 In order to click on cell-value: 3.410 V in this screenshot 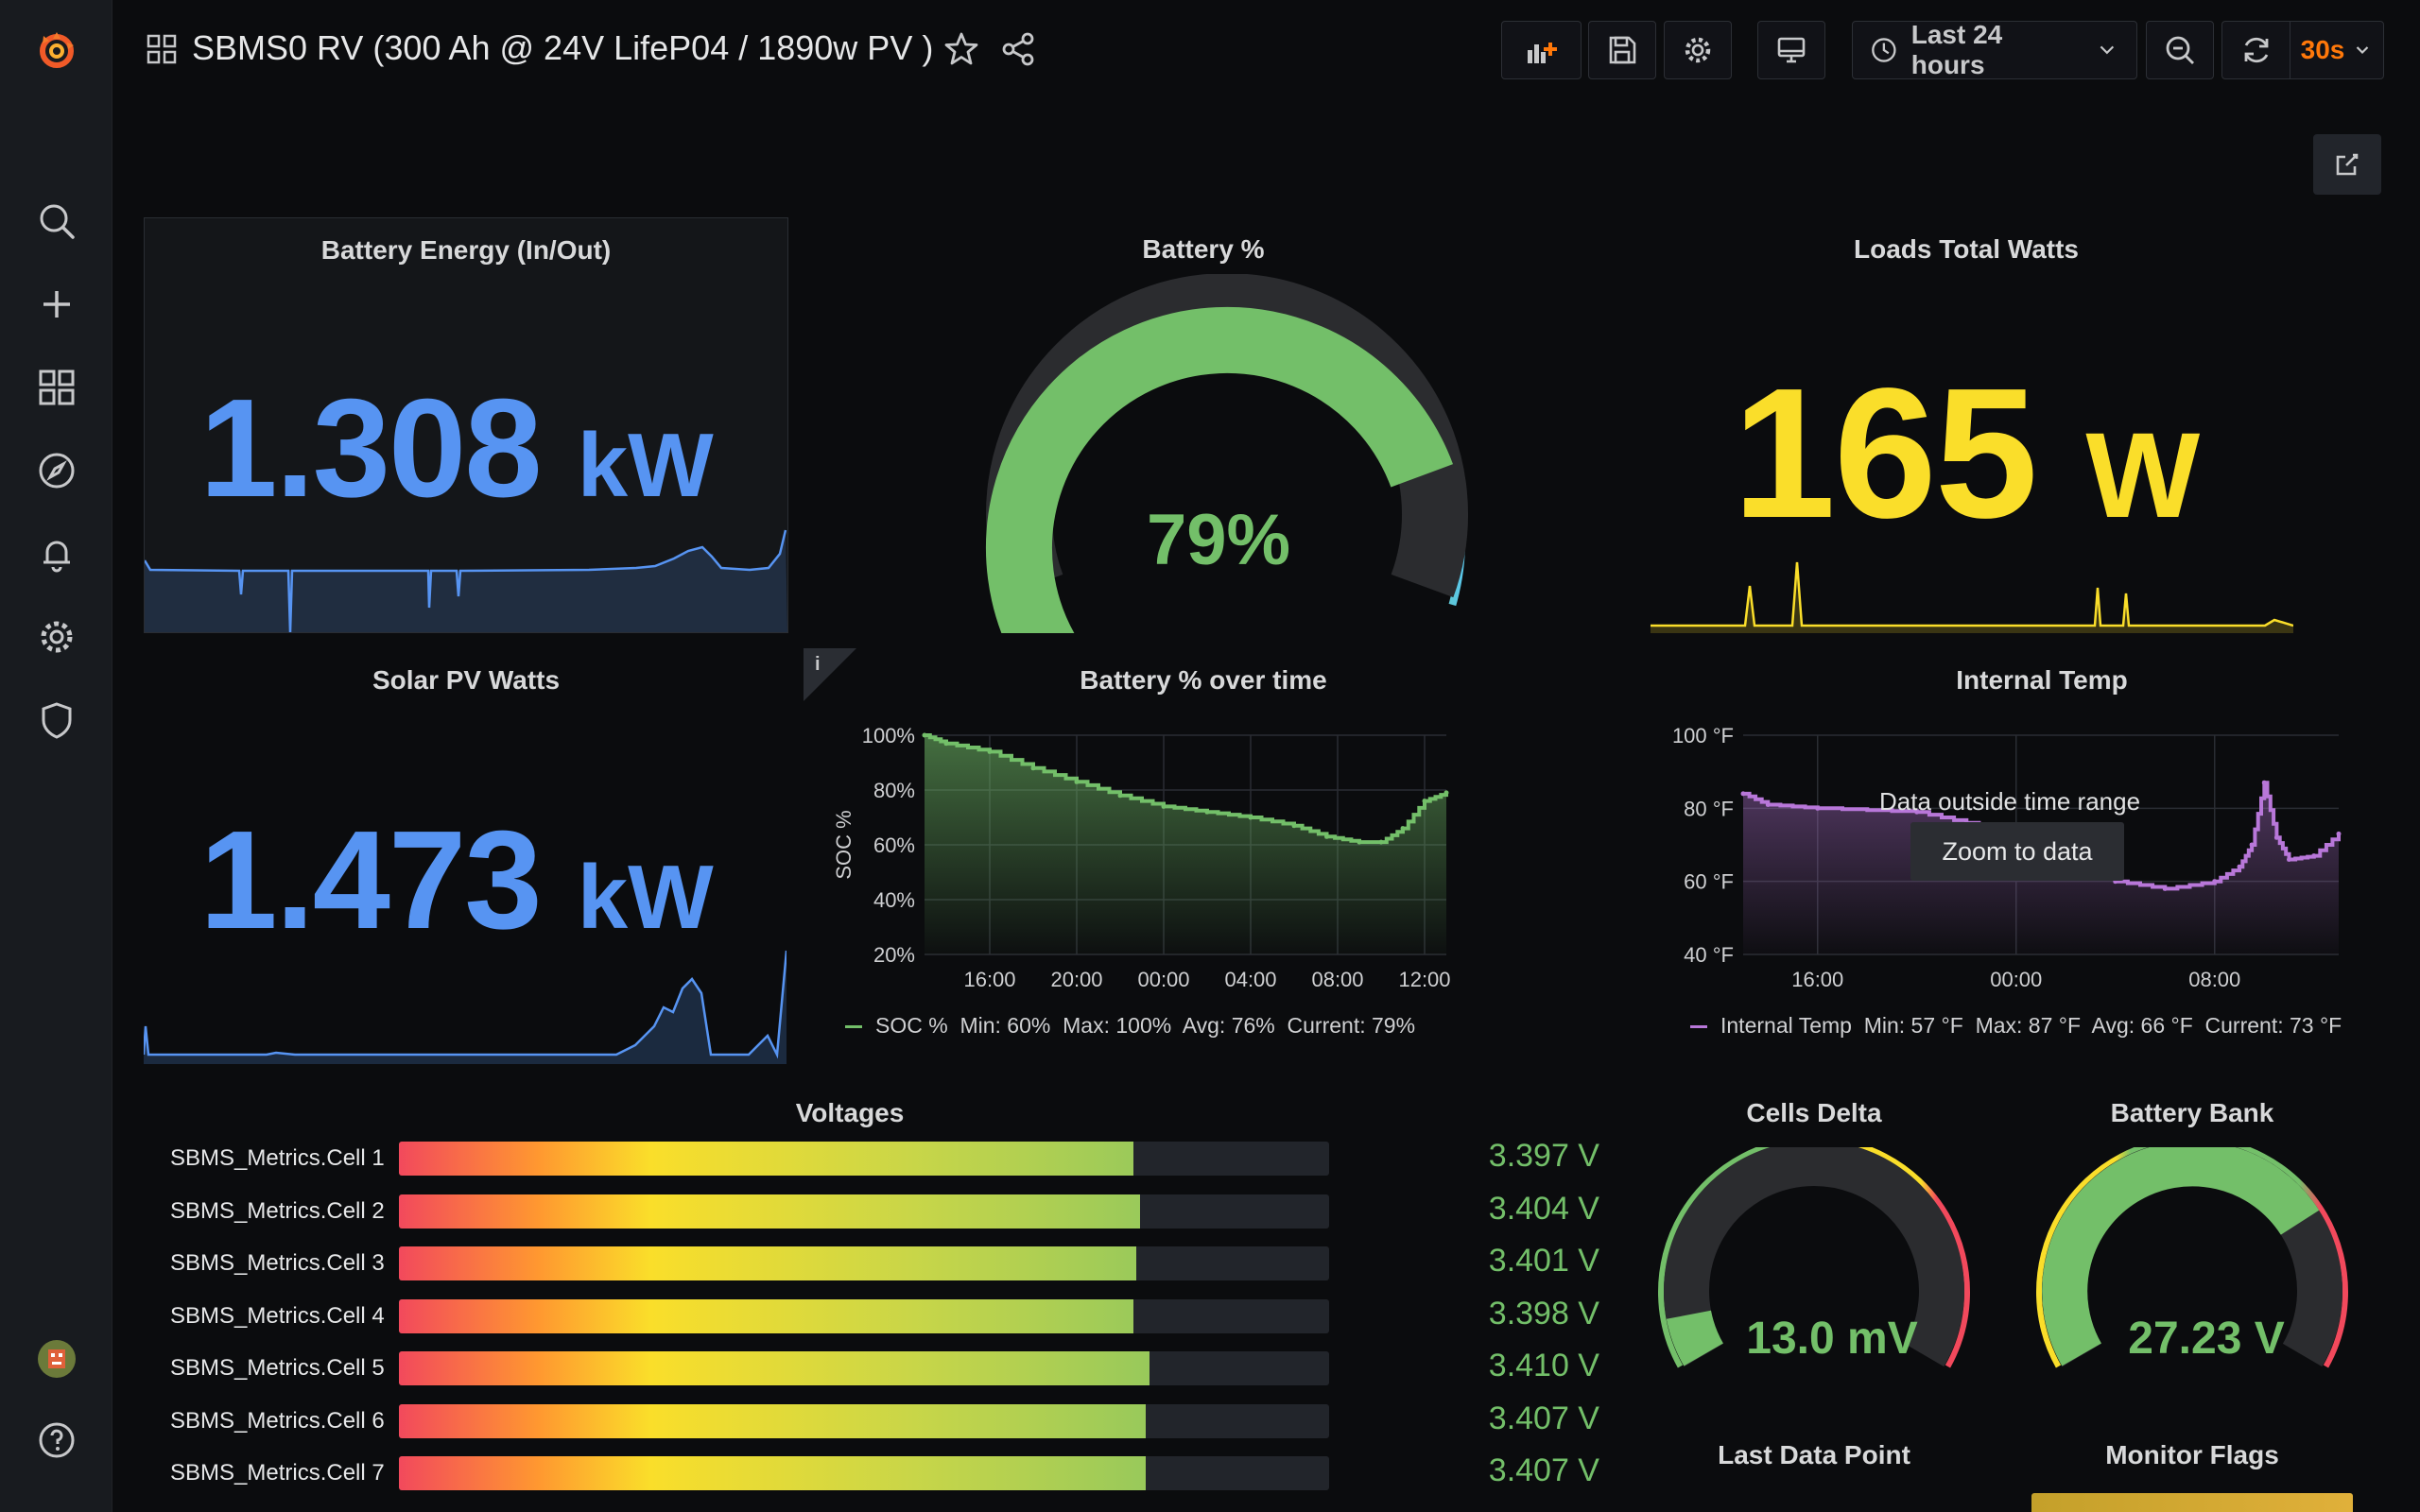, I will do `click(1544, 1365)`.